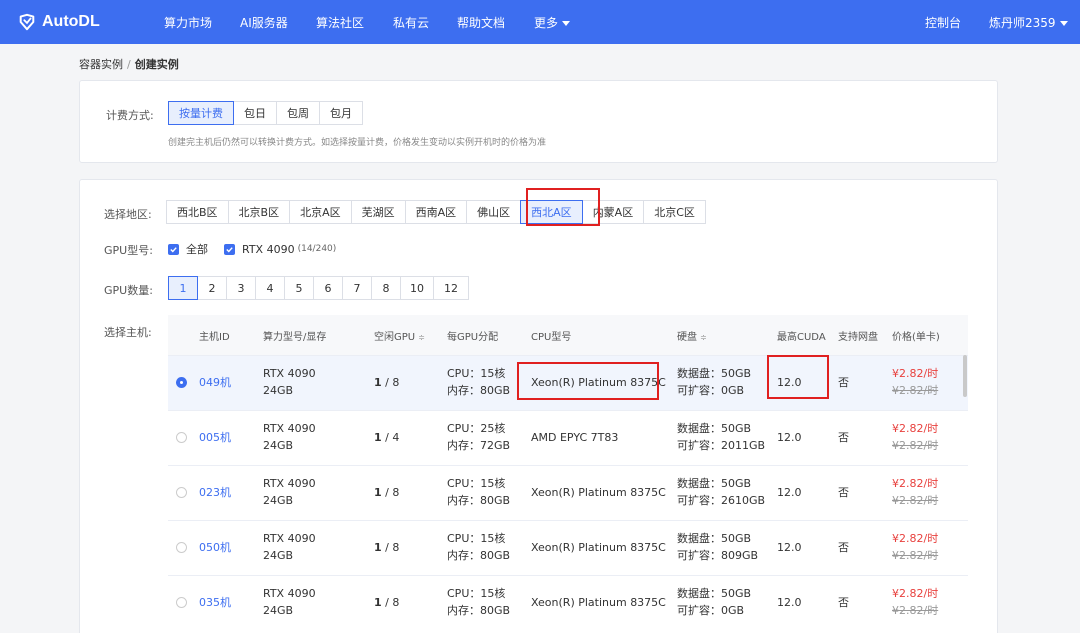 Image resolution: width=1080 pixels, height=633 pixels. What do you see at coordinates (411, 22) in the screenshot?
I see `nav-item-private-cloud: 私有云` at bounding box center [411, 22].